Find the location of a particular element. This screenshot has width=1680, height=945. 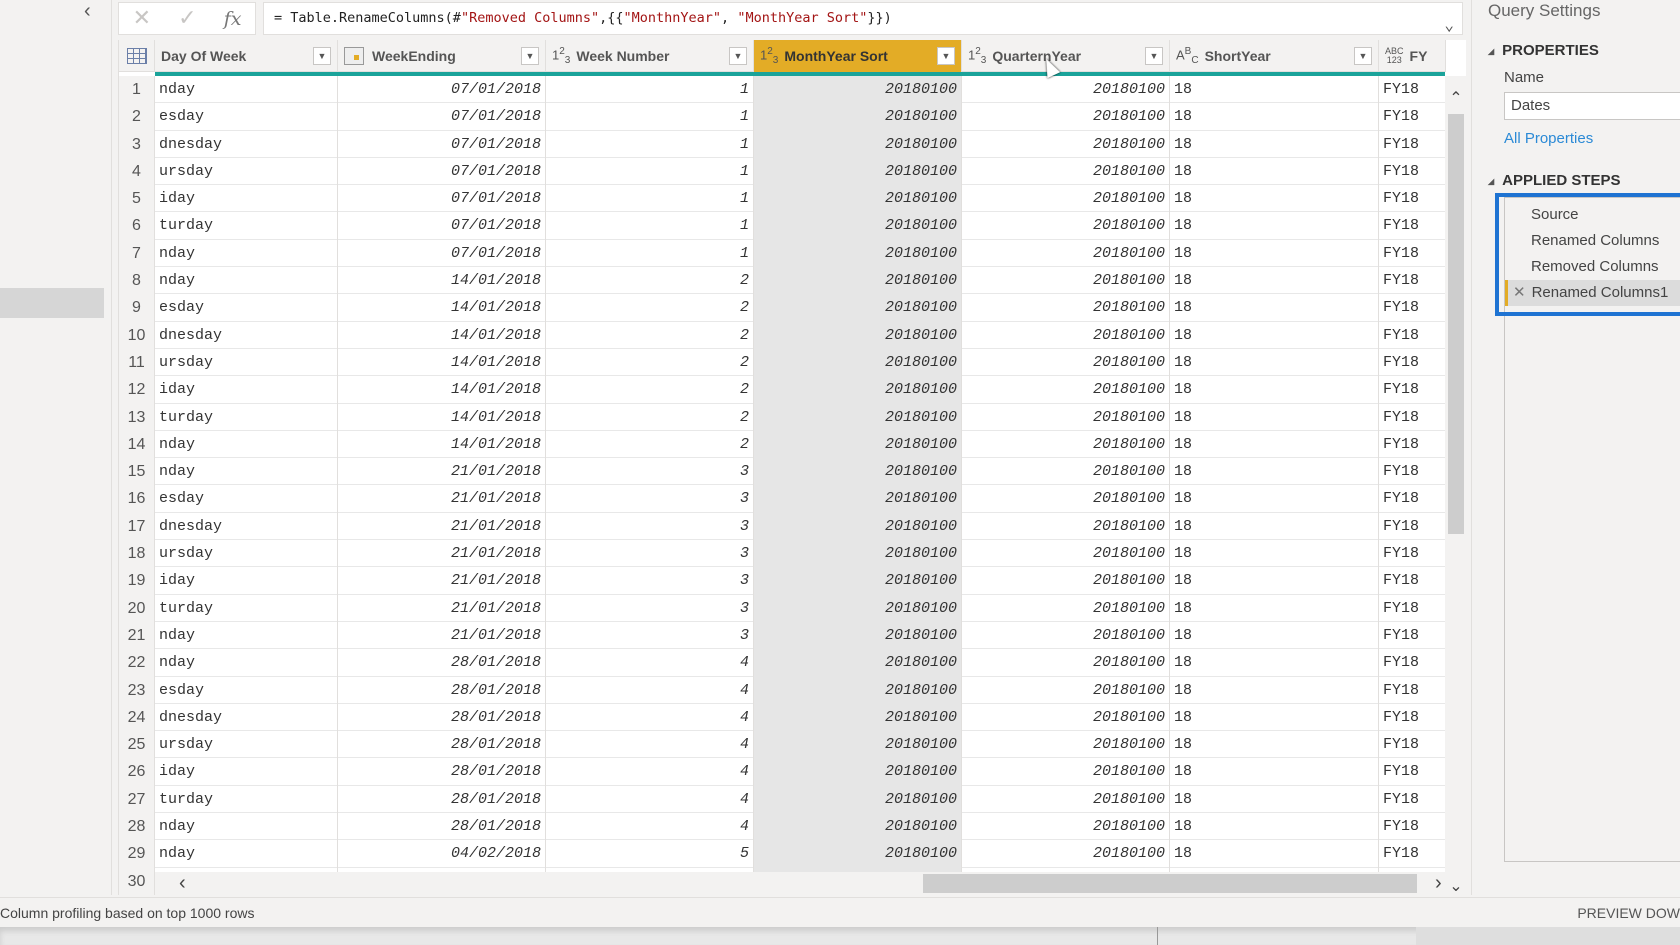

chevron-down-icon: ⌄ is located at coordinates (1449, 21).